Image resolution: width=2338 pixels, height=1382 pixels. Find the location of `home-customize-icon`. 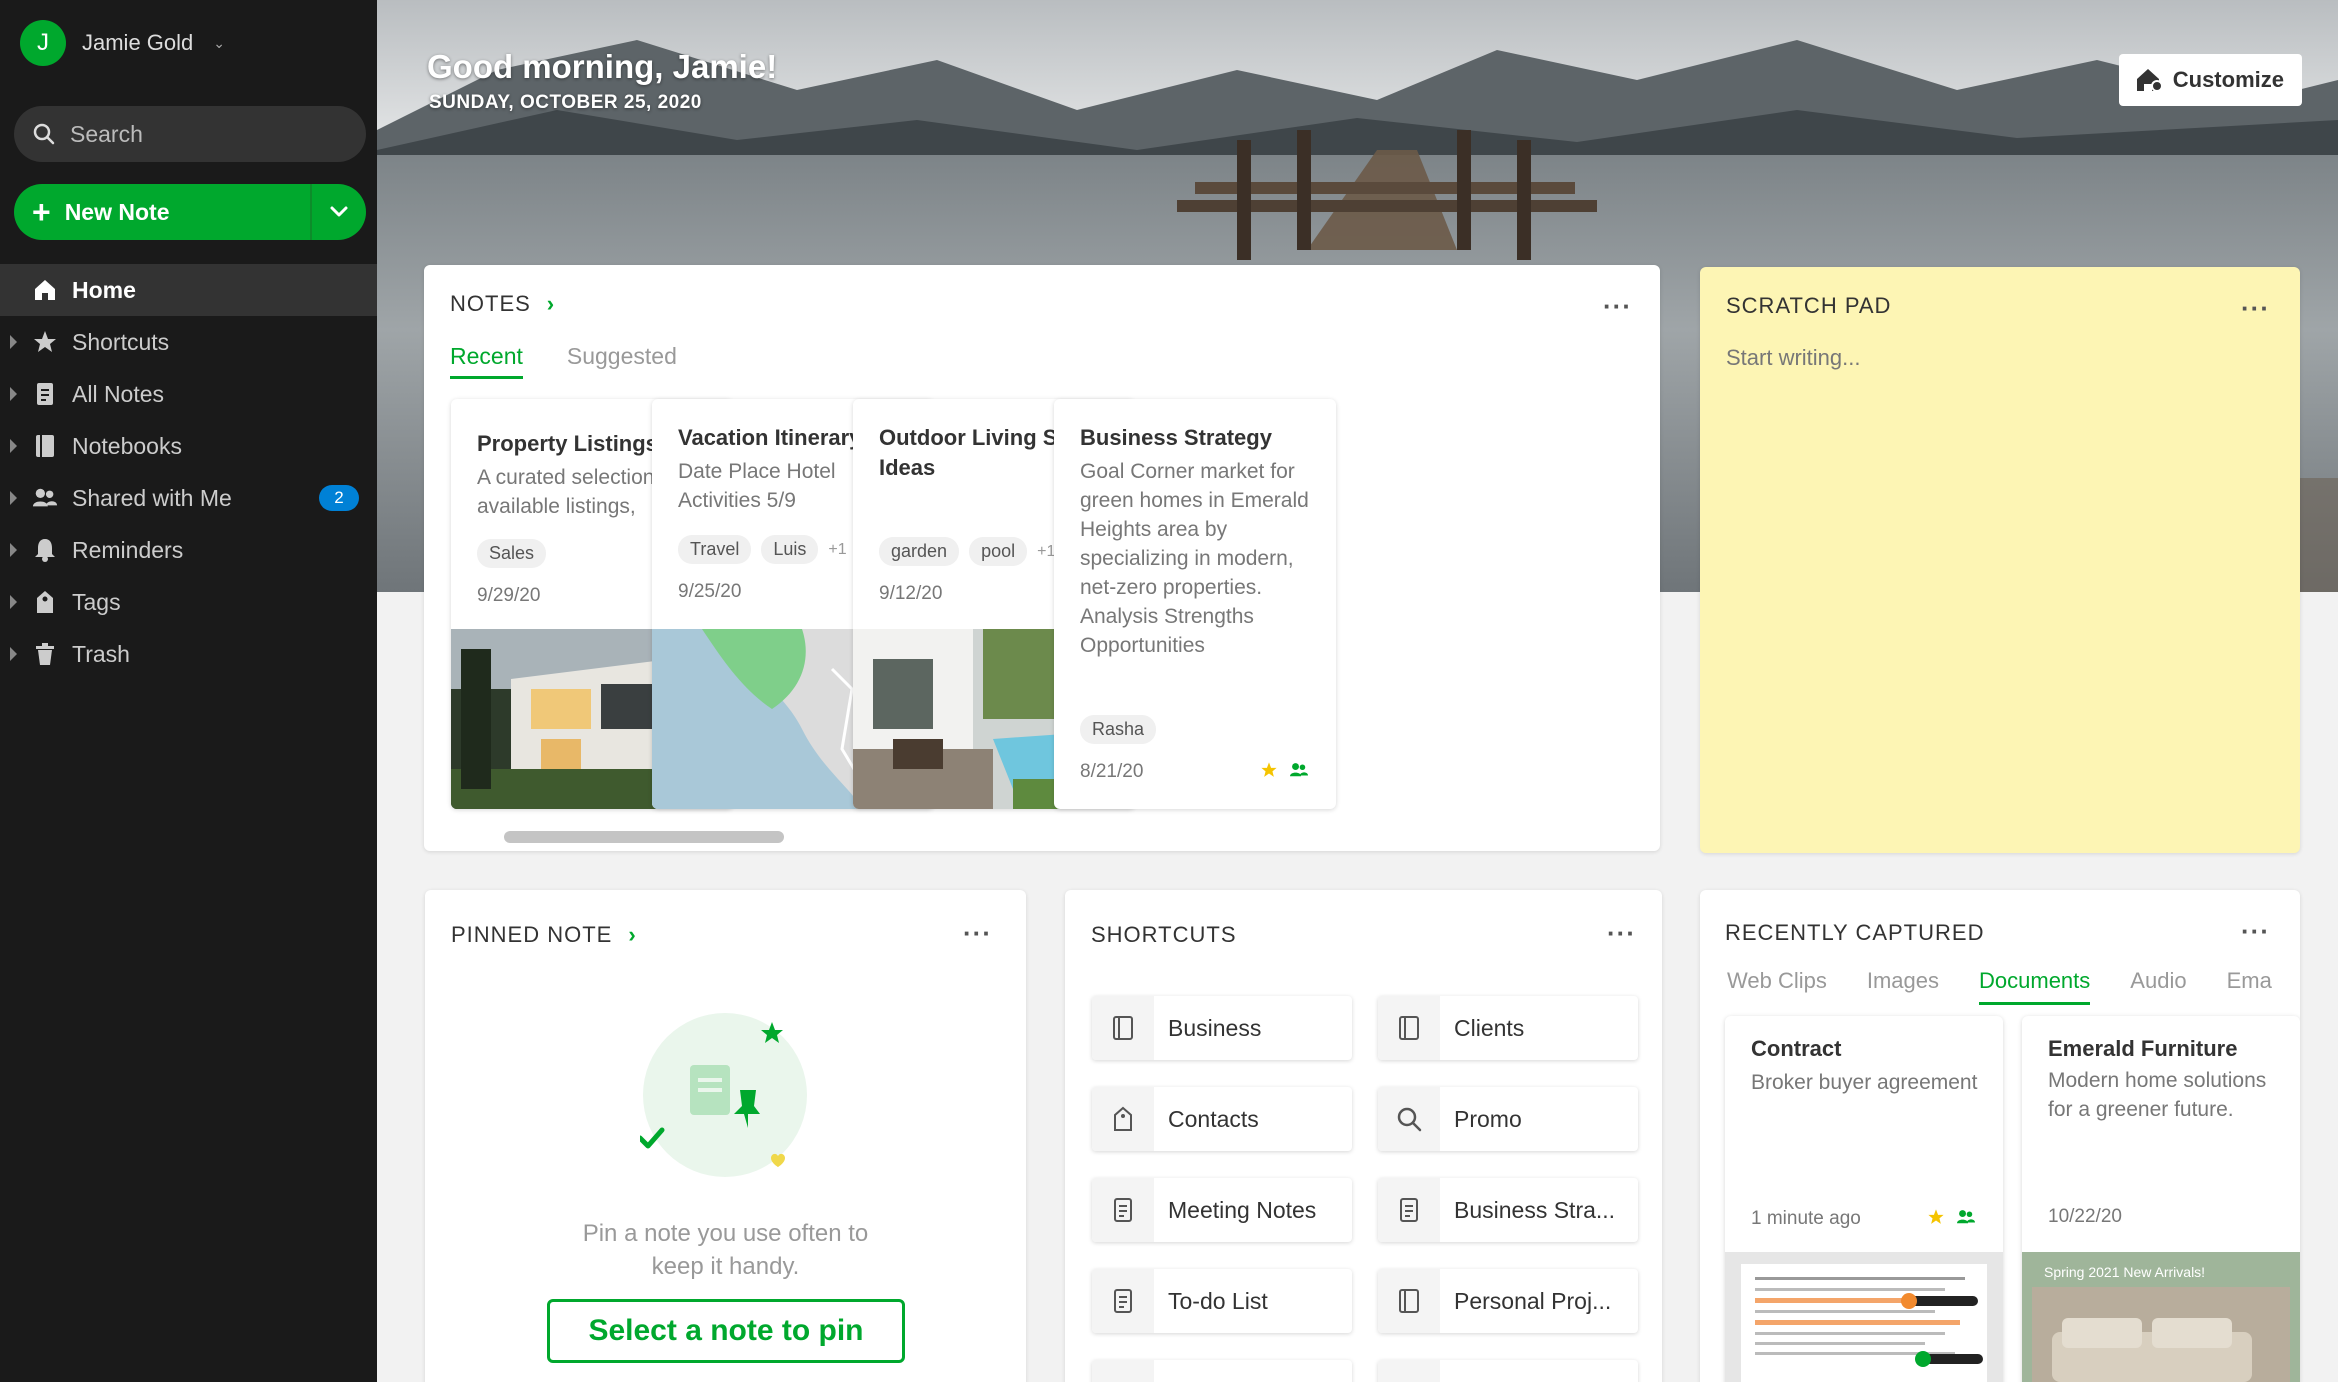

home-customize-icon is located at coordinates (2149, 80).